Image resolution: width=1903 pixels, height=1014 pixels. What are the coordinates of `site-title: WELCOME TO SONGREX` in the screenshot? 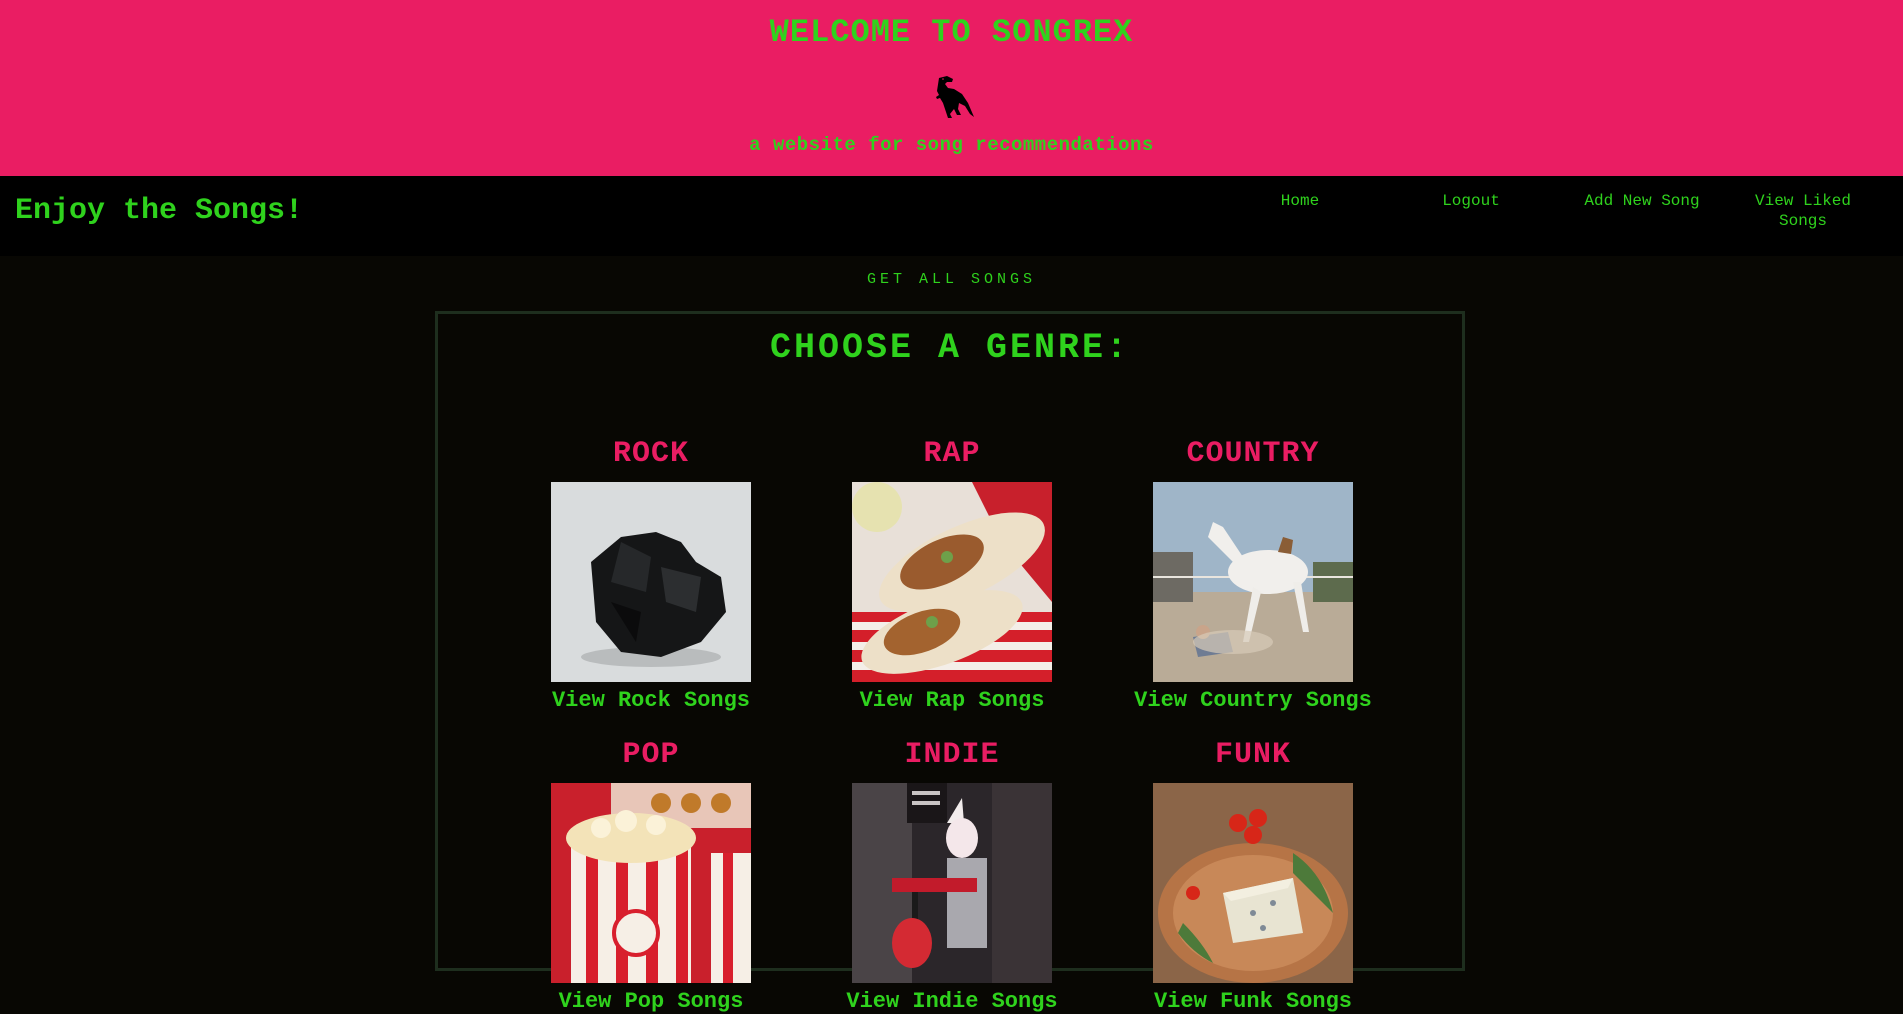 It's located at (951, 32).